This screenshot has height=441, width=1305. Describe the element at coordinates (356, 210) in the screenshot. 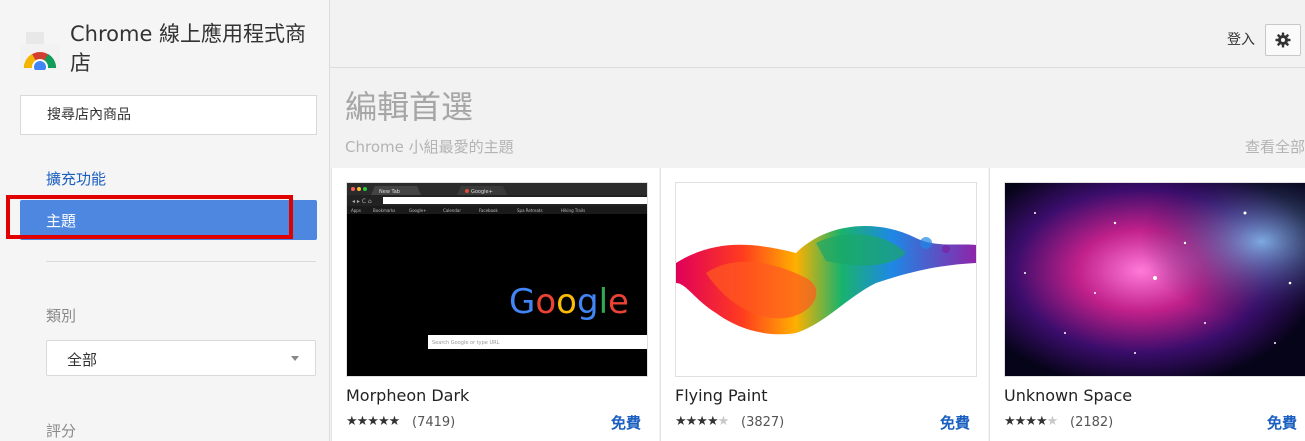

I see `preview-bookmark: Apps` at that location.